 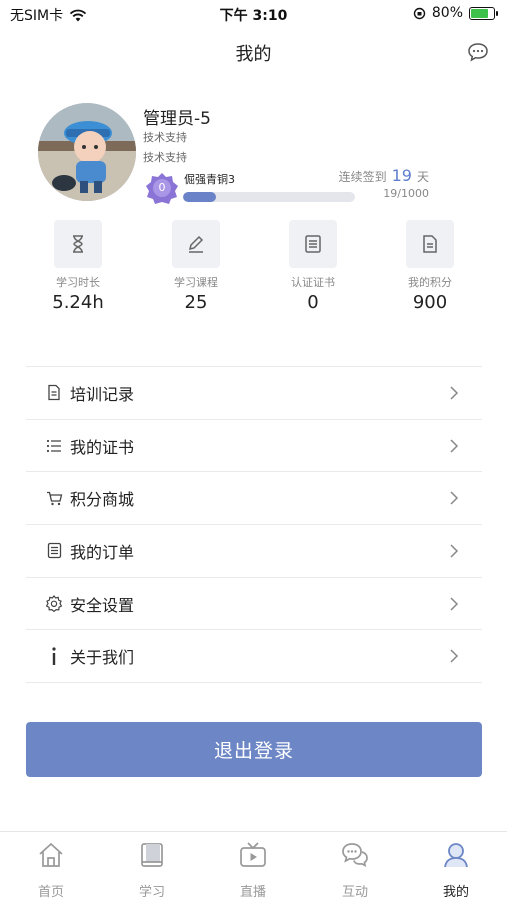 I want to click on menu-label: 我的订单, so click(x=102, y=552).